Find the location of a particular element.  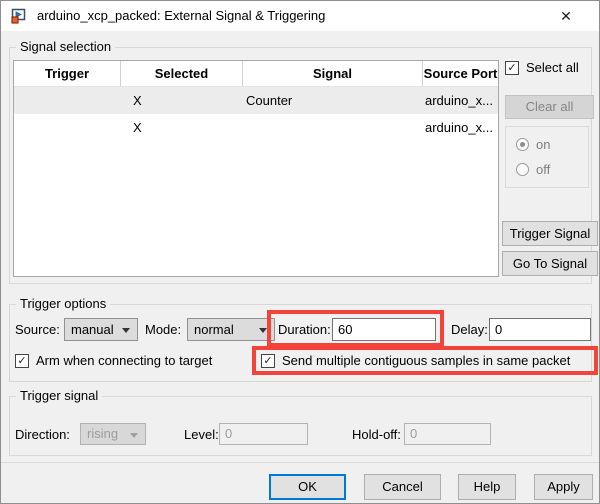

column-header-selected: Selected is located at coordinates (182, 73).